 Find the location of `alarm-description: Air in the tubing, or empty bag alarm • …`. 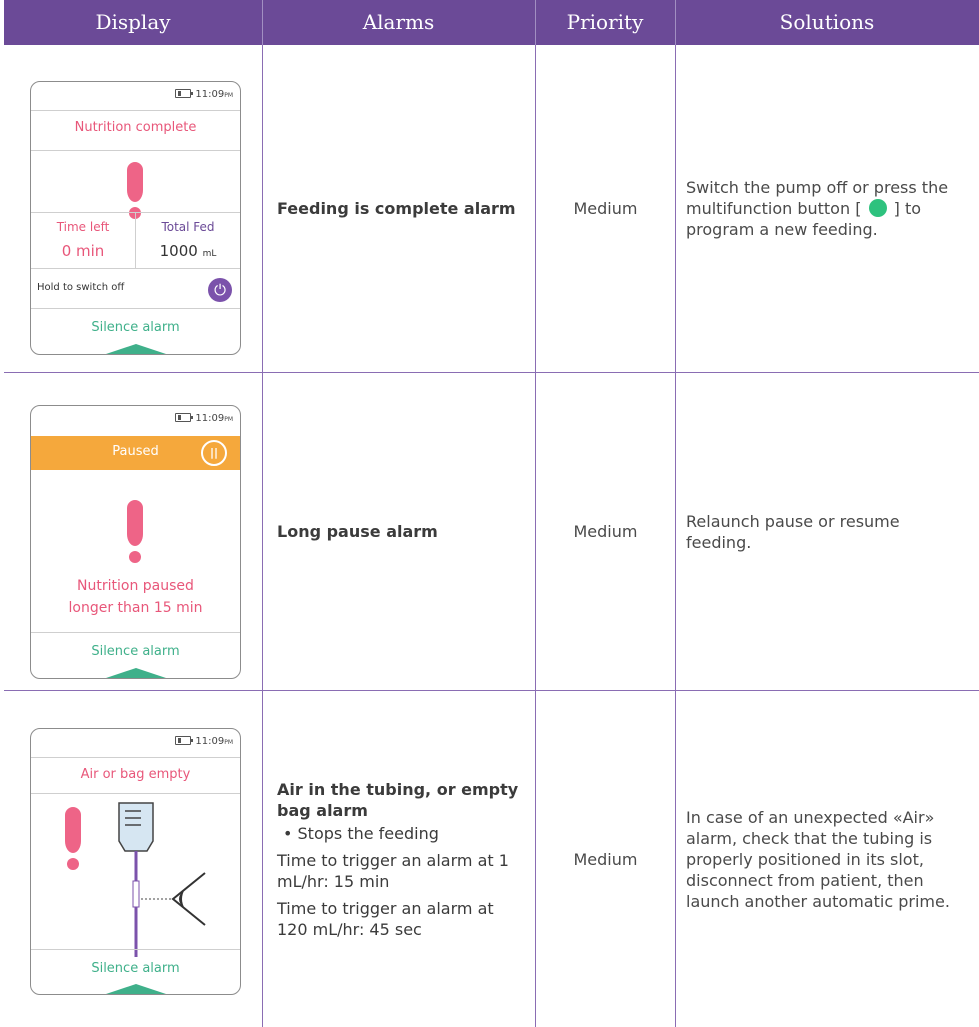

alarm-description: Air in the tubing, or empty bag alarm • … is located at coordinates (399, 859).